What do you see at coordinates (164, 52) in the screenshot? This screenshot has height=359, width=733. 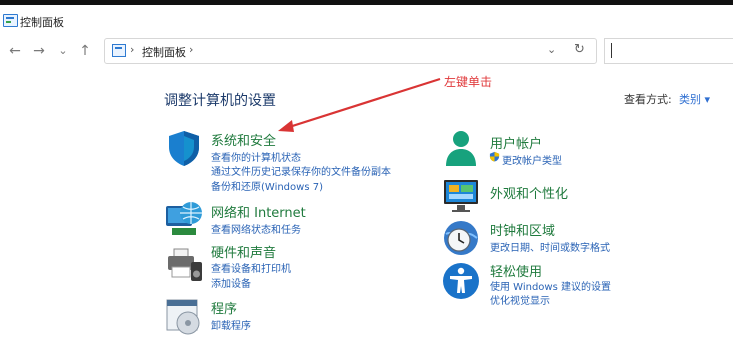 I see `breadcrumb-control-panel: 控制面板` at bounding box center [164, 52].